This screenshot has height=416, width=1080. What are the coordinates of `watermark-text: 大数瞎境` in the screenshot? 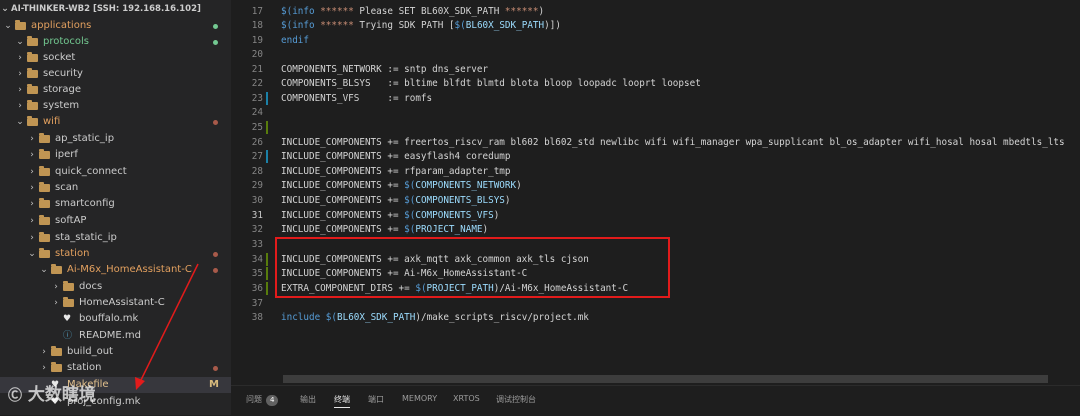 It's located at (61, 395).